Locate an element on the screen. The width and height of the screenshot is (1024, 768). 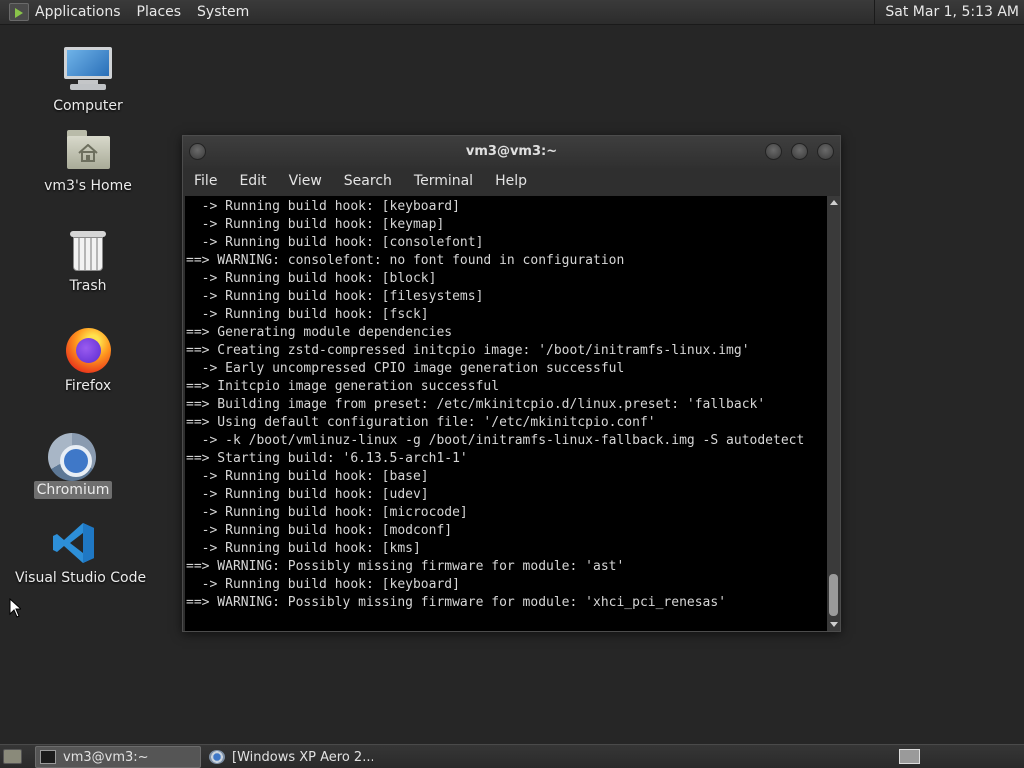
terminal-line: -> Running build hook: [kms] is located at coordinates (303, 548).